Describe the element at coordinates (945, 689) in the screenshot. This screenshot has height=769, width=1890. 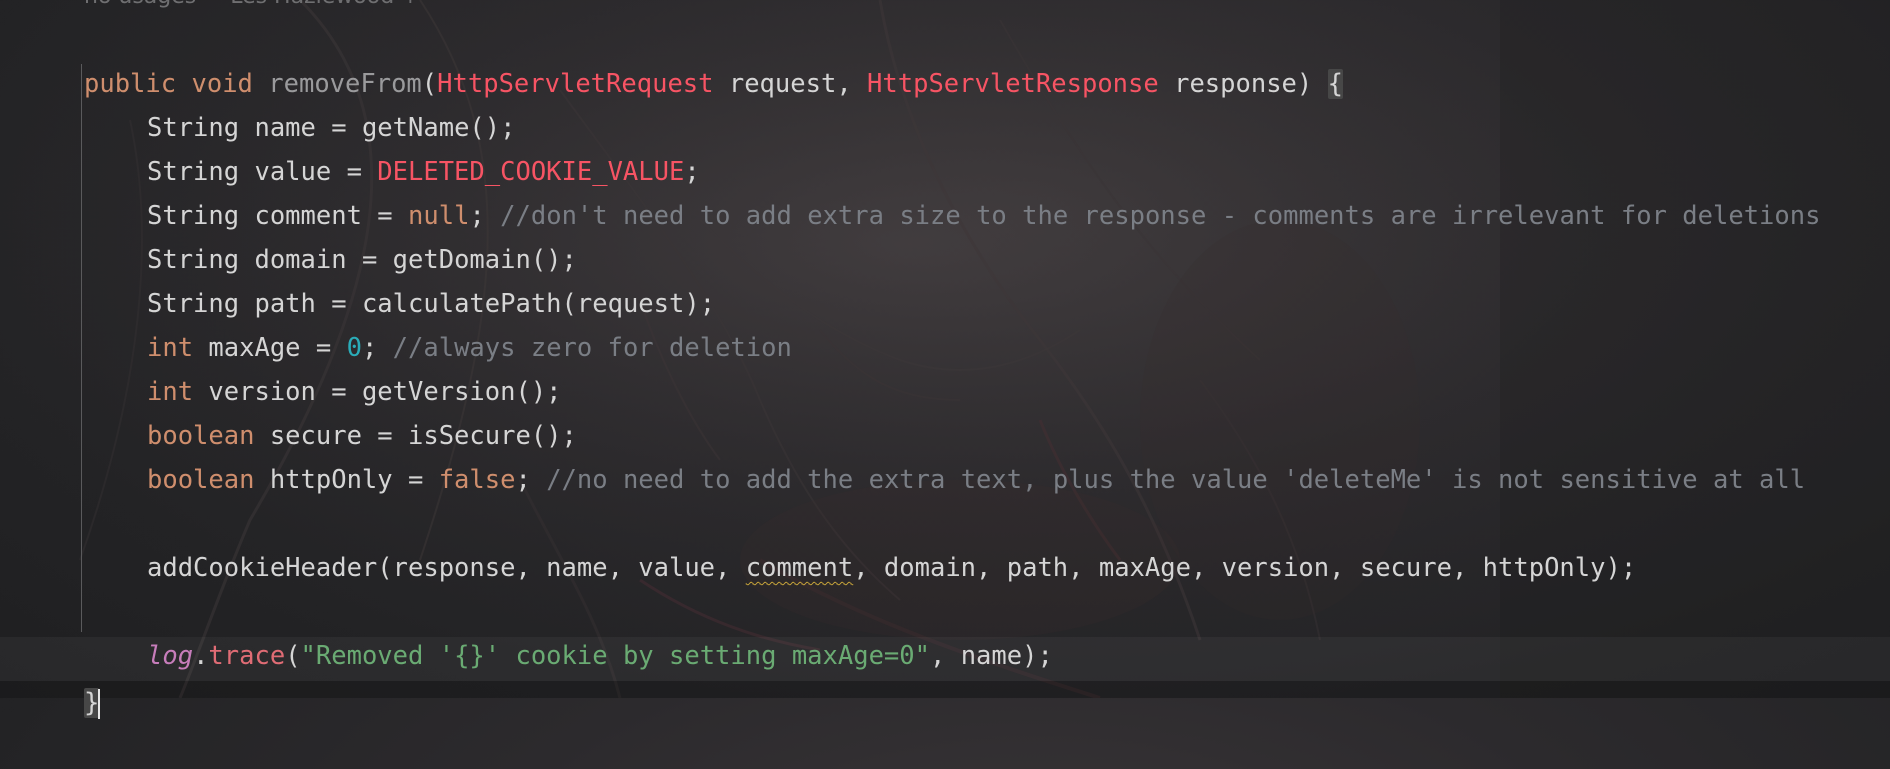
I see `editor-bottom-edge` at that location.